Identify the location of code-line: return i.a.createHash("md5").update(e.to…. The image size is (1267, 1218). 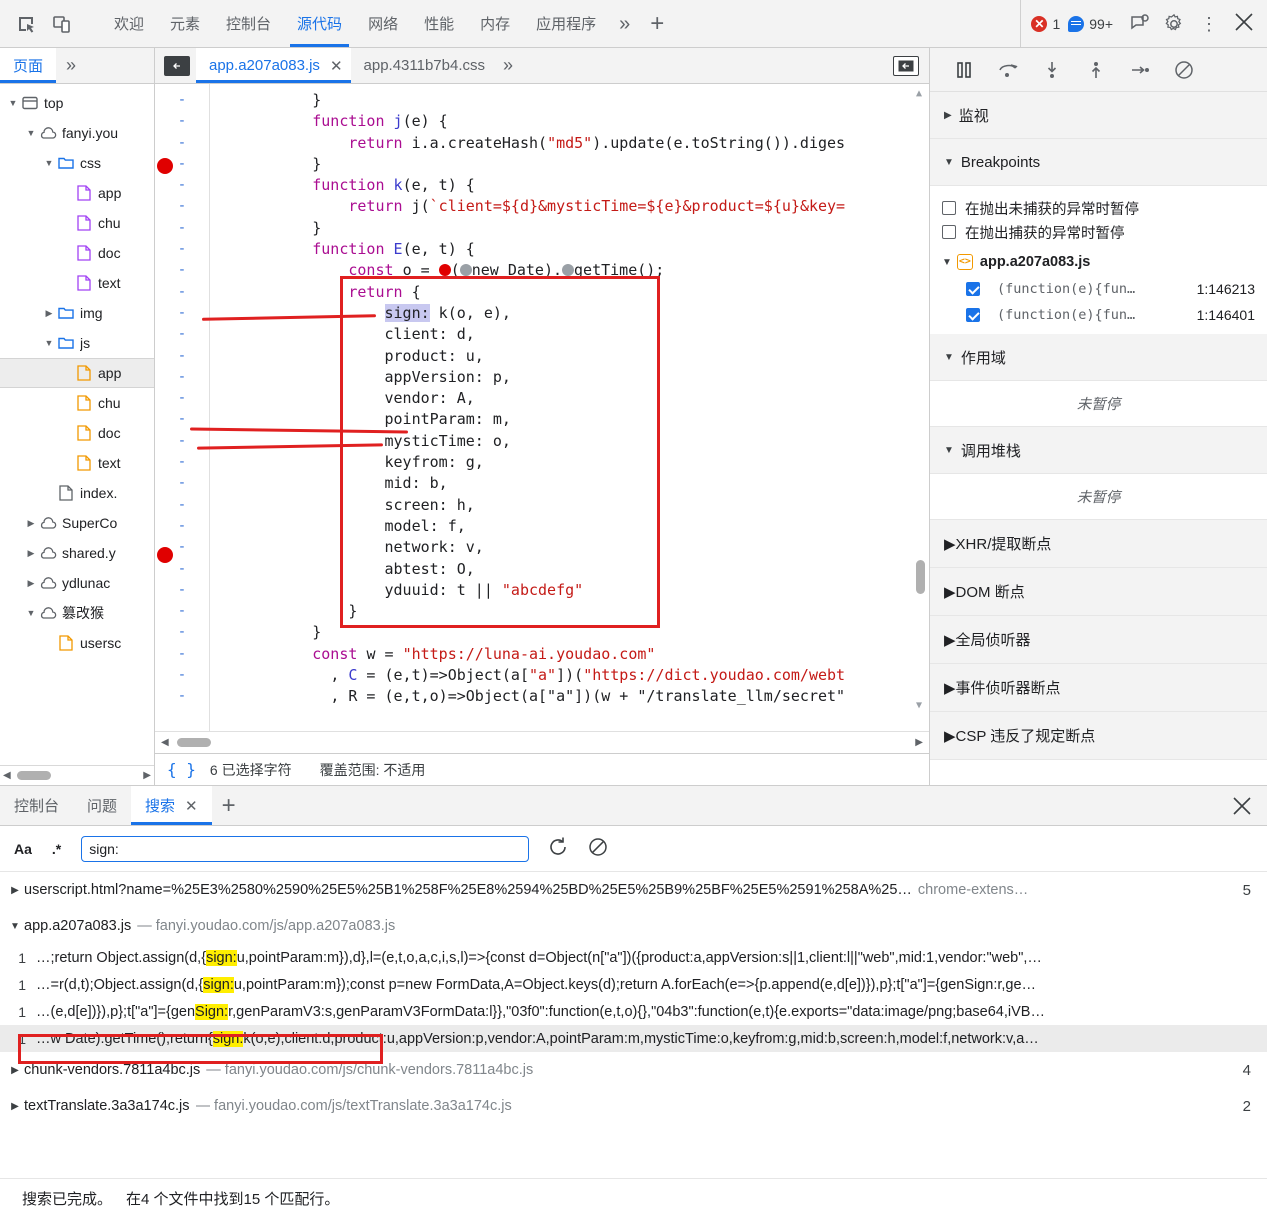
(584, 143).